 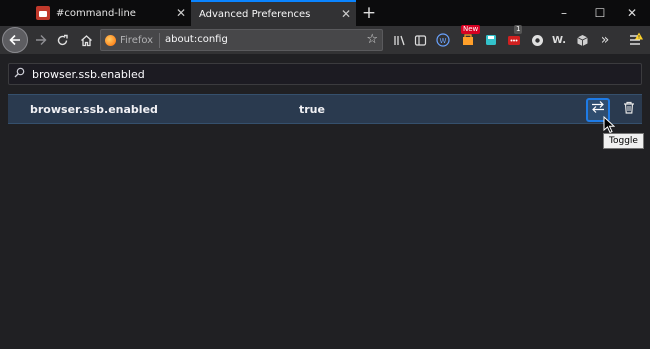 I want to click on new-tab-icon: +, so click(x=369, y=13).